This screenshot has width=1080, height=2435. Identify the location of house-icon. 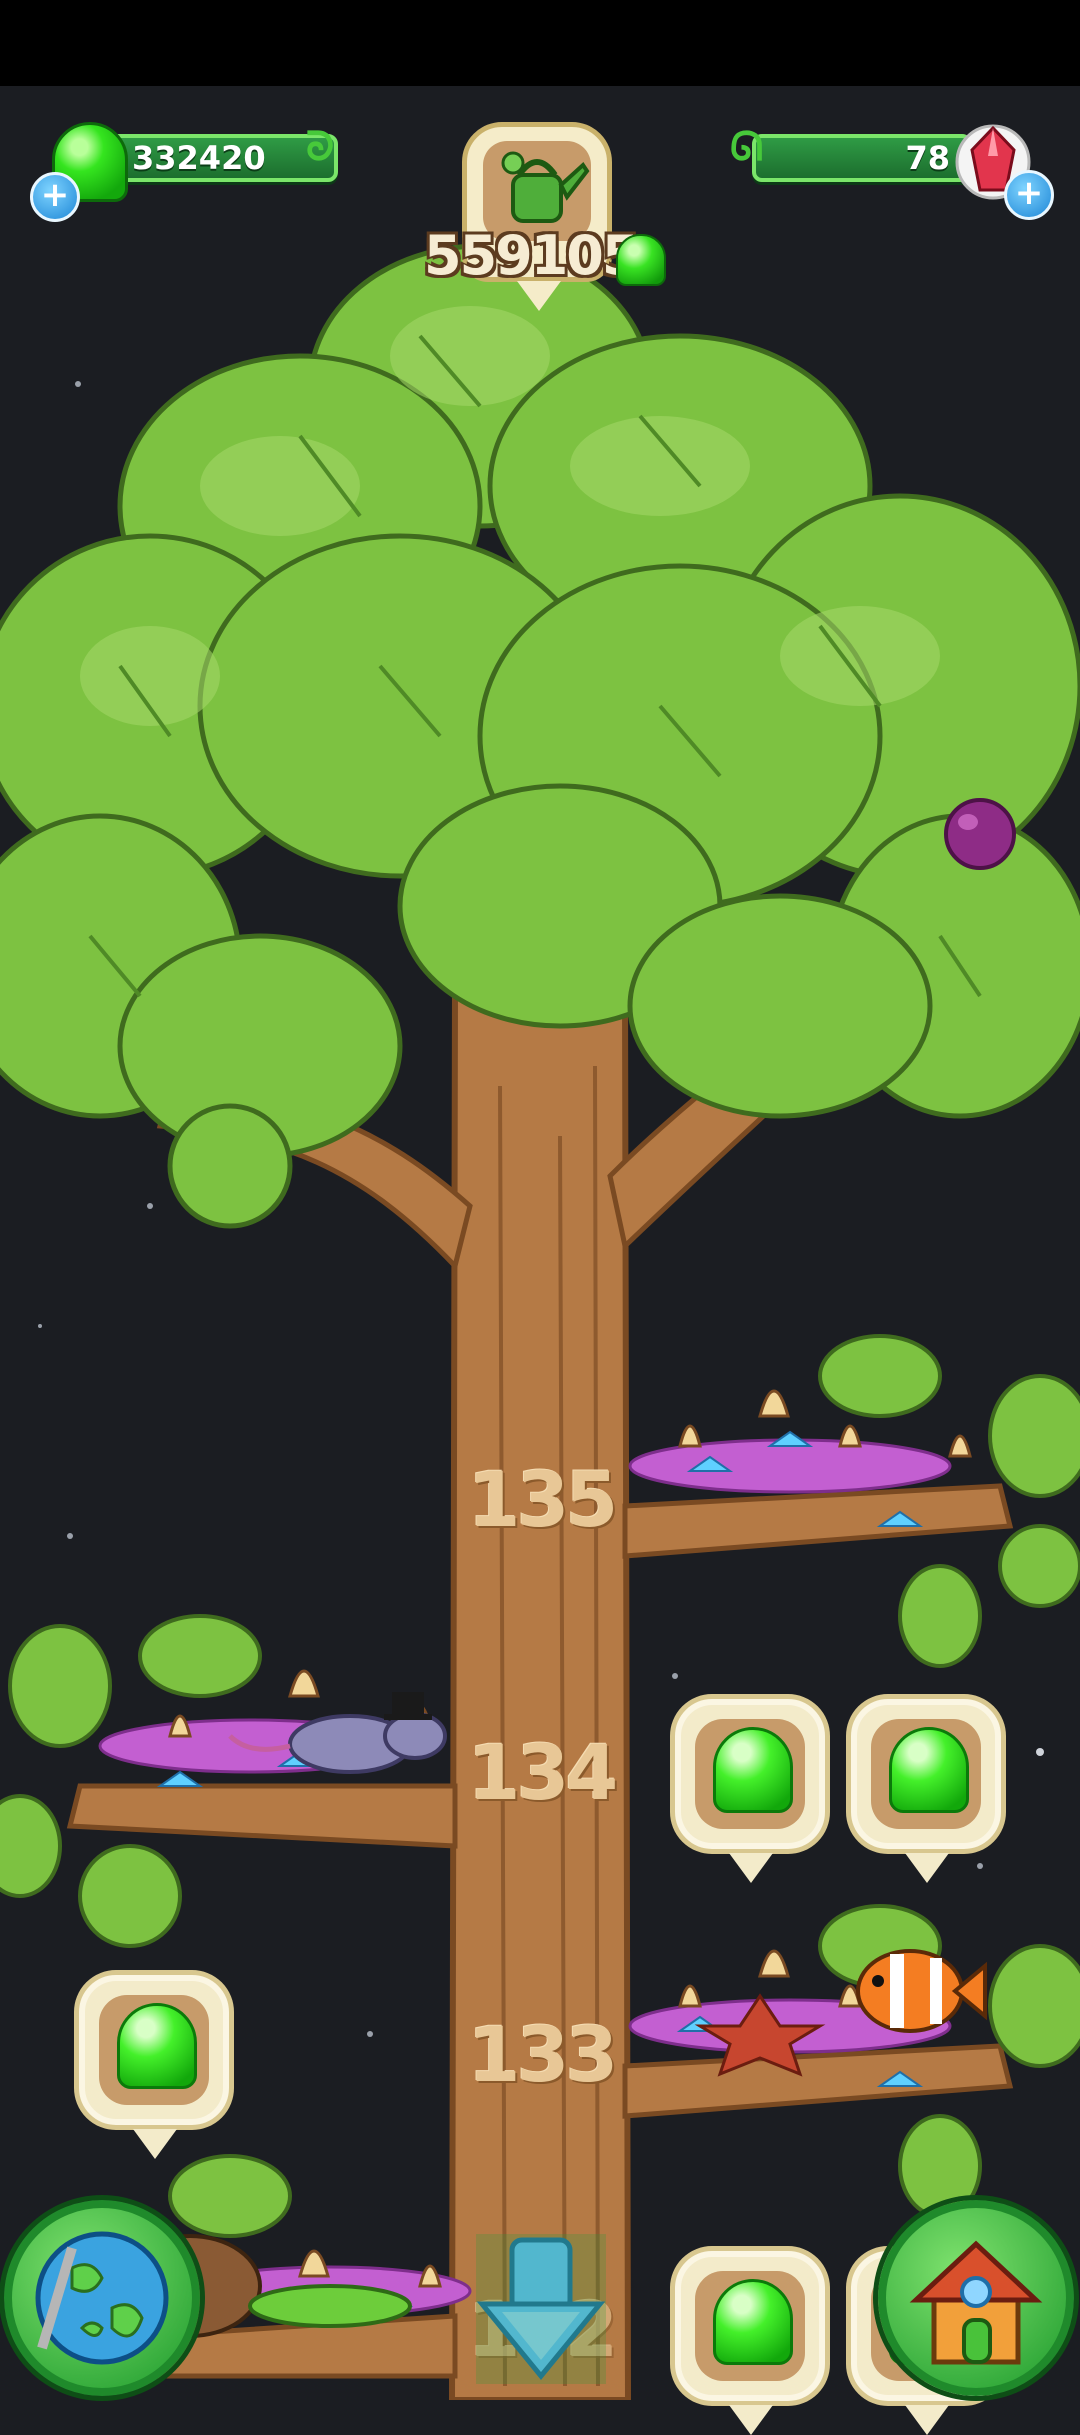
(976, 2302).